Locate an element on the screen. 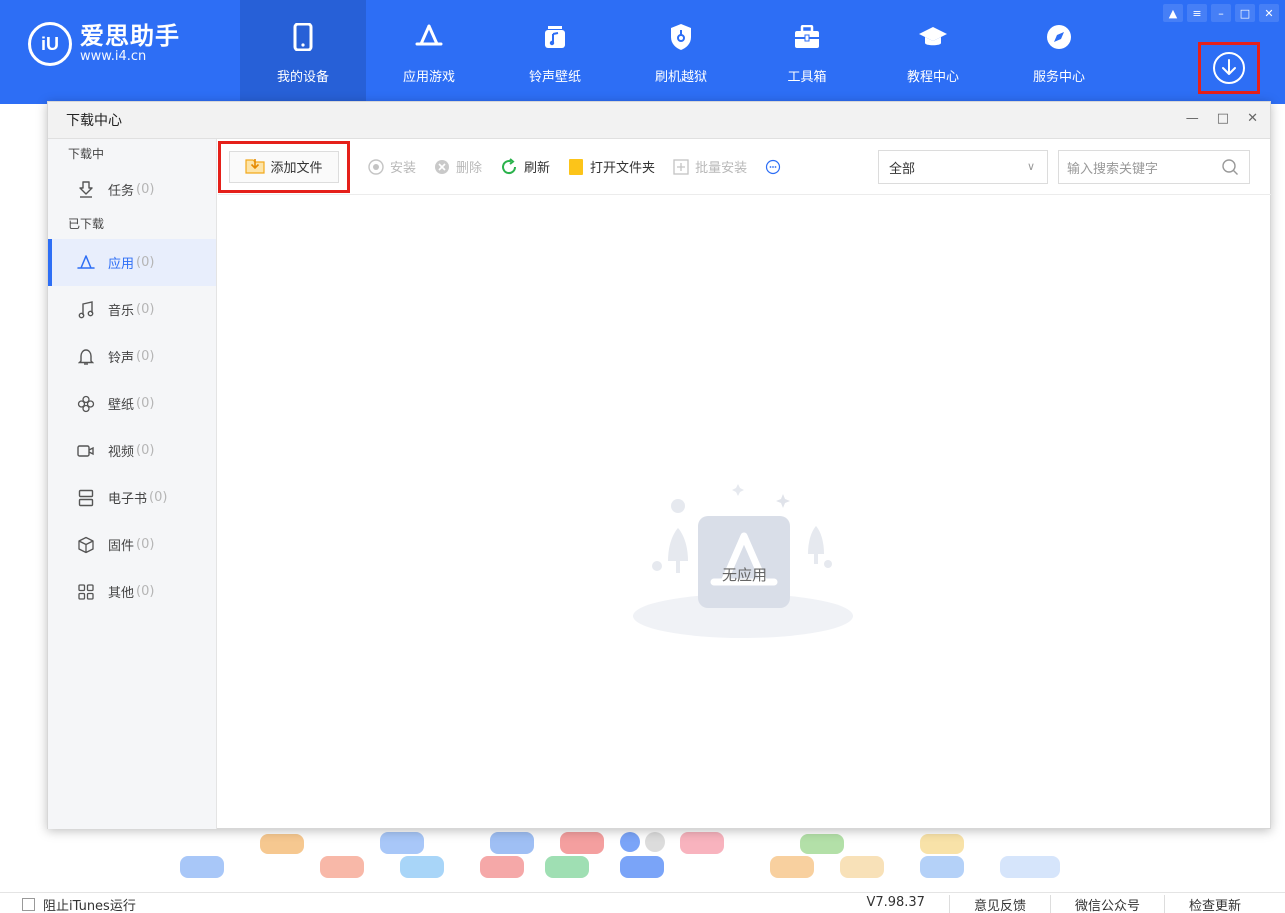  sidebar-item-label: 铃声 is located at coordinates (121, 358).